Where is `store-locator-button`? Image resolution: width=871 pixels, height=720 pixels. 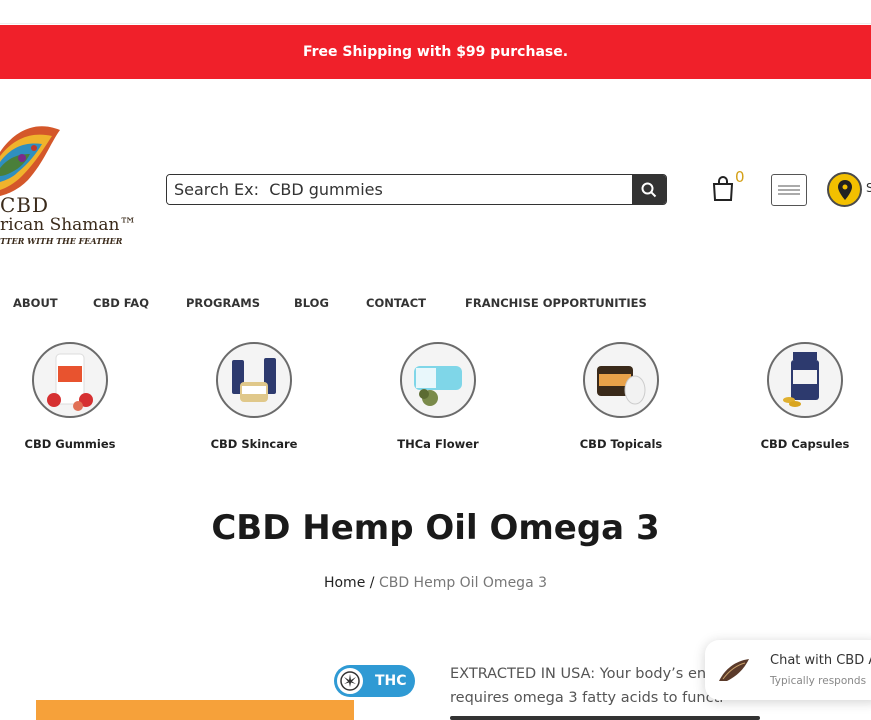
store-locator-button is located at coordinates (844, 189).